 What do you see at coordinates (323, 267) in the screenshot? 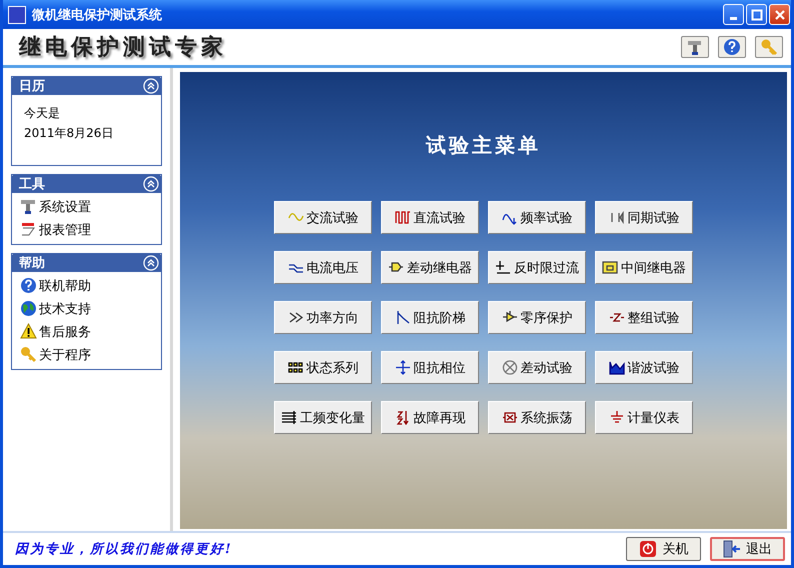
I see `test-menu-button: 电流电压` at bounding box center [323, 267].